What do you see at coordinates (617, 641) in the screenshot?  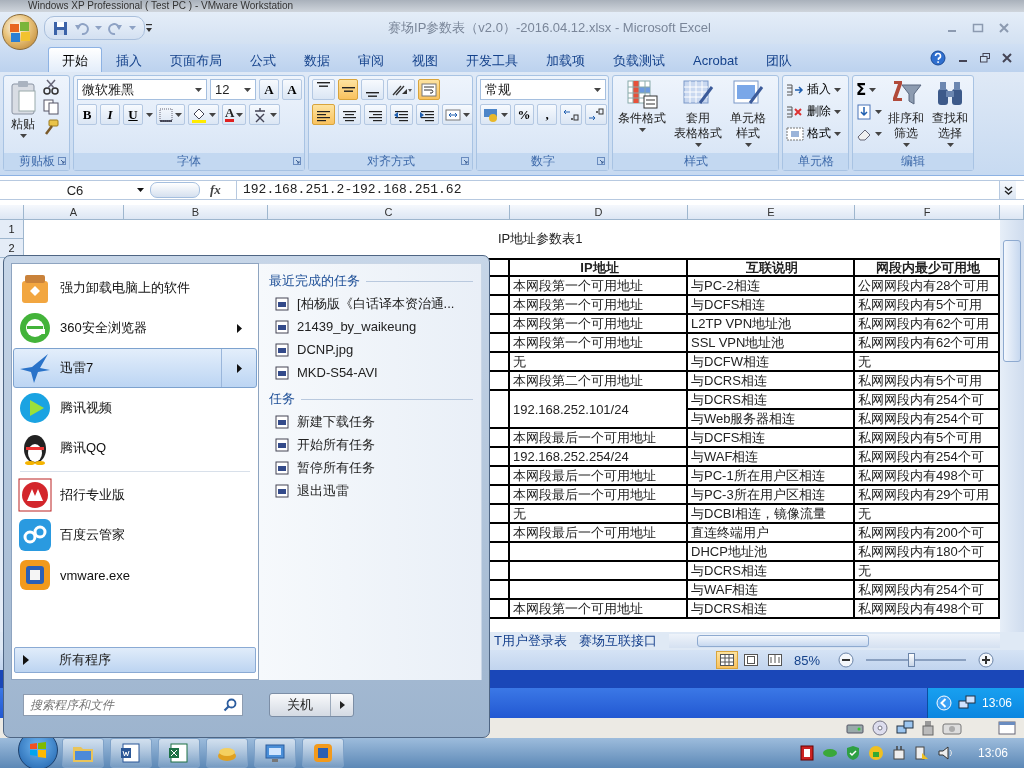 I see `sheet-tab: 赛场互联接口` at bounding box center [617, 641].